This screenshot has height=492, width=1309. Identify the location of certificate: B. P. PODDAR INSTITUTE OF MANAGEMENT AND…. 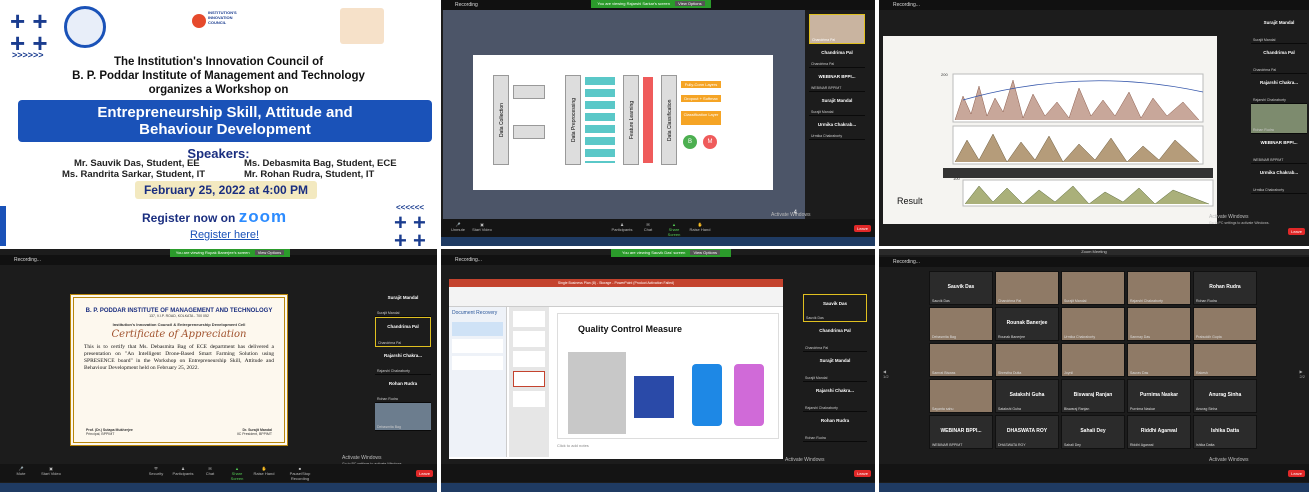
(179, 370).